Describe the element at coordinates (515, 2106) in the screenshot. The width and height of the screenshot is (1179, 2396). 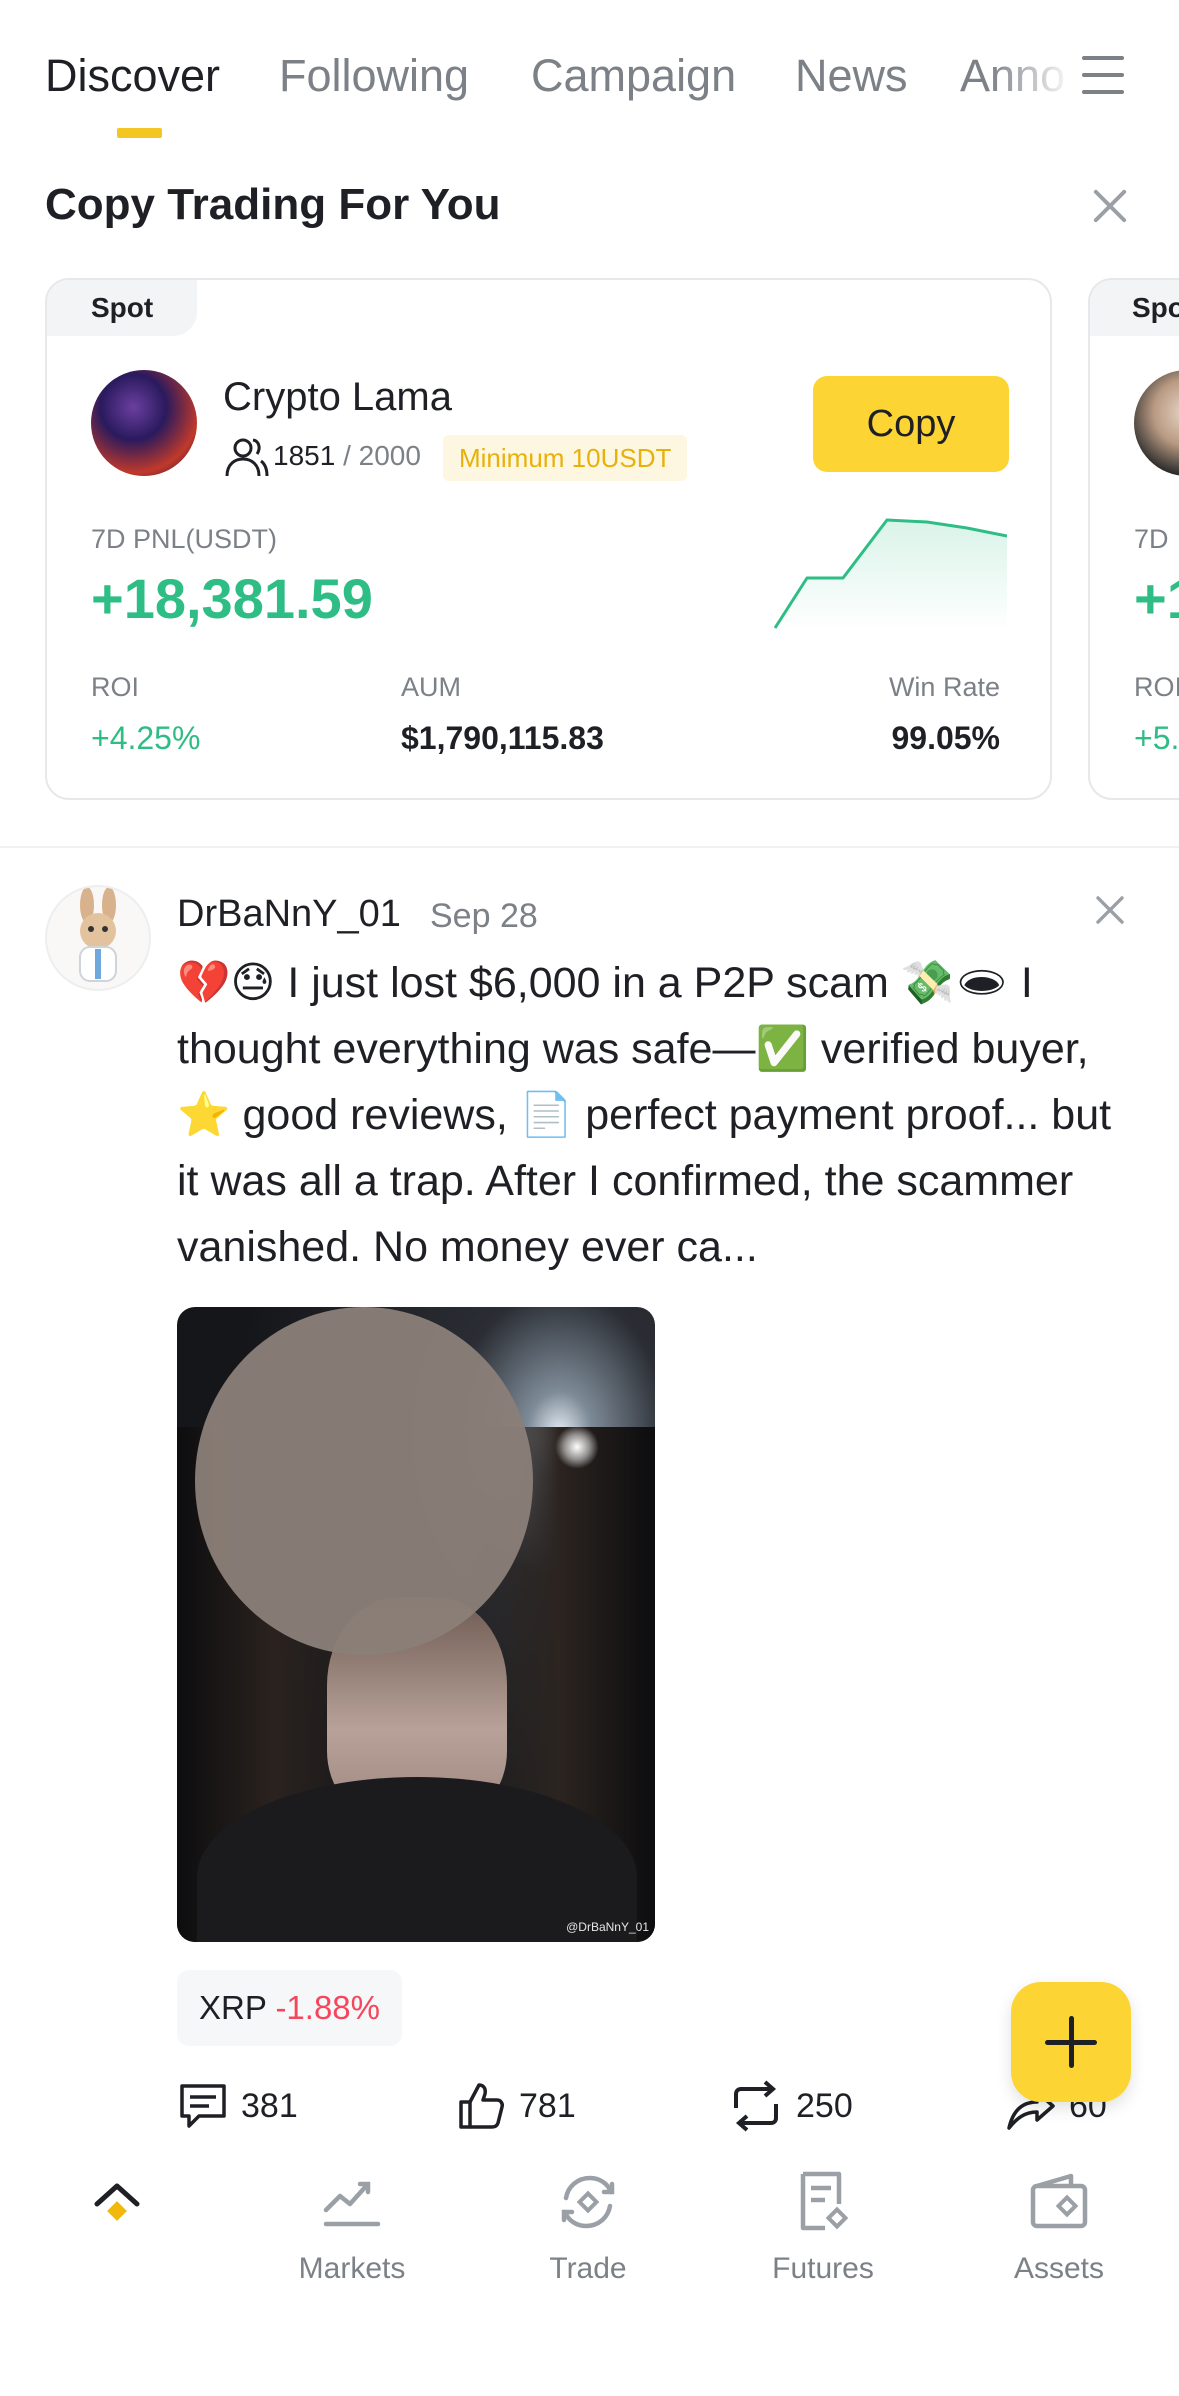
I see `like-button: 781` at that location.